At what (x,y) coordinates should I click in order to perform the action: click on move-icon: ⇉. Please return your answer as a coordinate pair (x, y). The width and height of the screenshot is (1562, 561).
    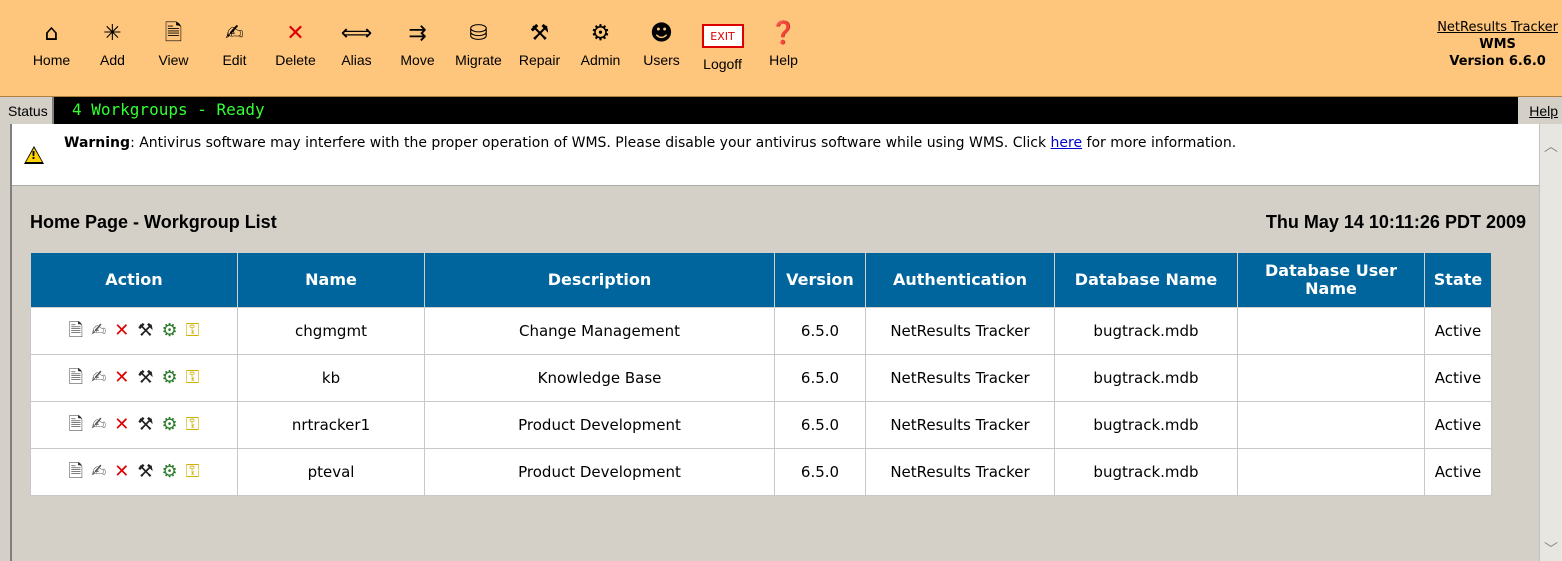
    Looking at the image, I should click on (417, 33).